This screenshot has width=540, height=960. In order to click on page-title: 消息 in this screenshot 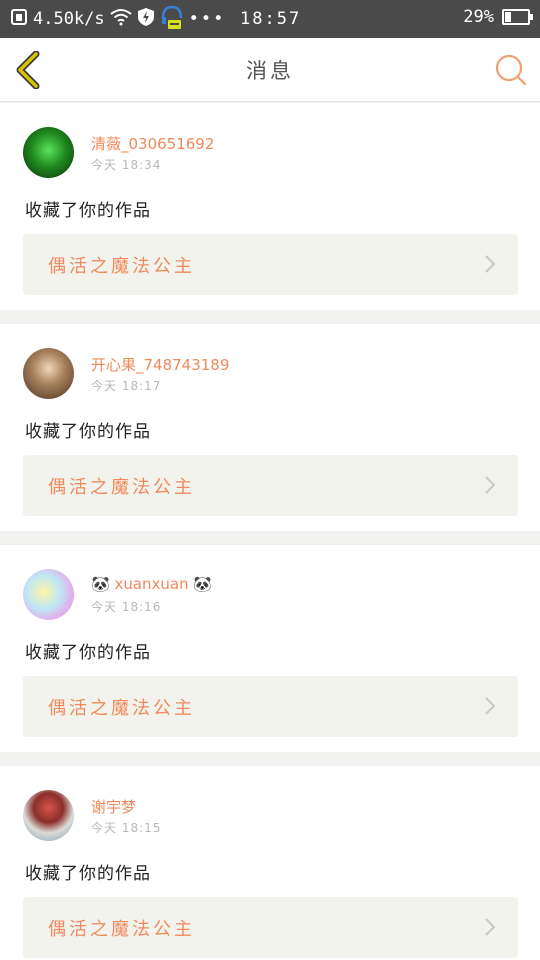, I will do `click(270, 70)`.